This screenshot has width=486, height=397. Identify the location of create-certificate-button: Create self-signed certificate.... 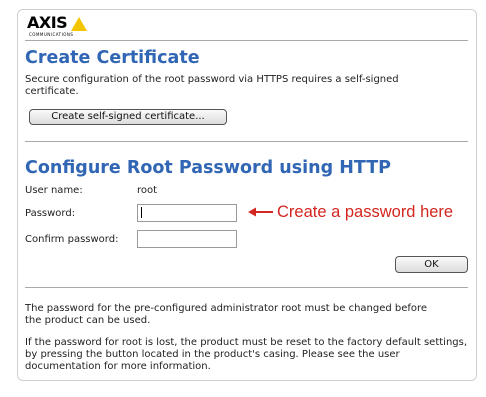
(128, 117).